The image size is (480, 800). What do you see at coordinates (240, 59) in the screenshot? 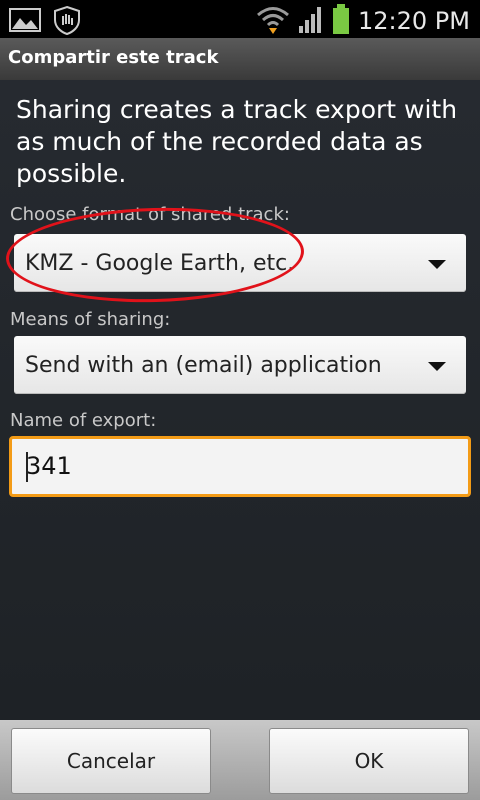
I see `dialog-title-bar: Compartir este track` at bounding box center [240, 59].